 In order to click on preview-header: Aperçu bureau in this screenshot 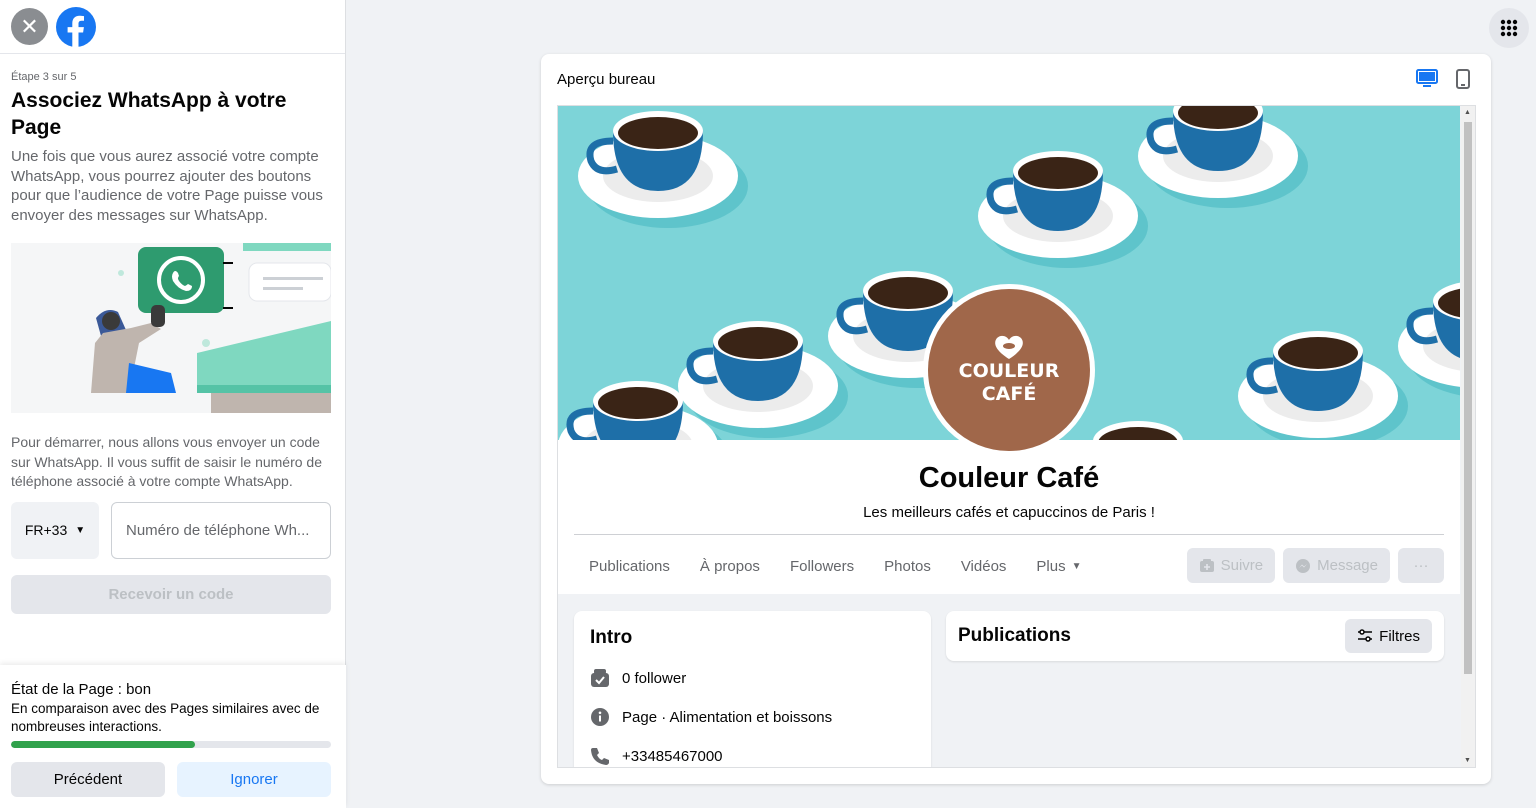, I will do `click(1016, 79)`.